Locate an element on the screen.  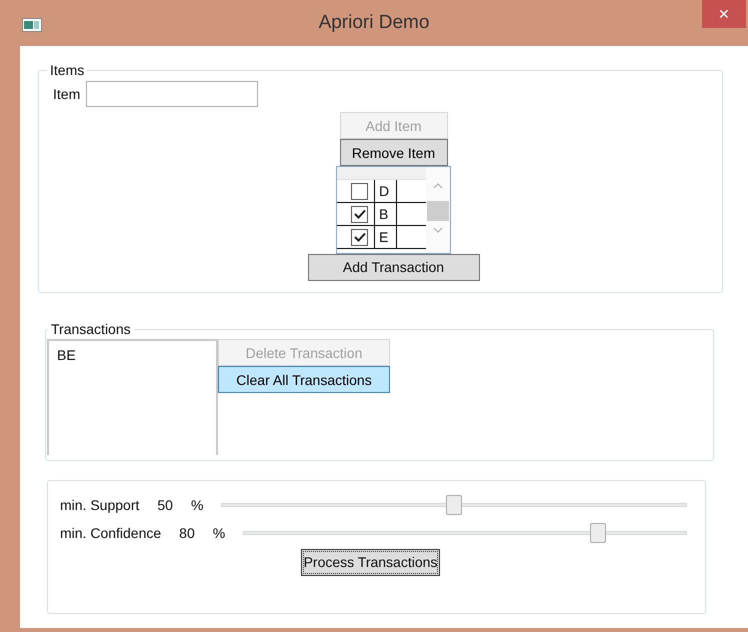
slider-label: min. Support is located at coordinates (100, 505).